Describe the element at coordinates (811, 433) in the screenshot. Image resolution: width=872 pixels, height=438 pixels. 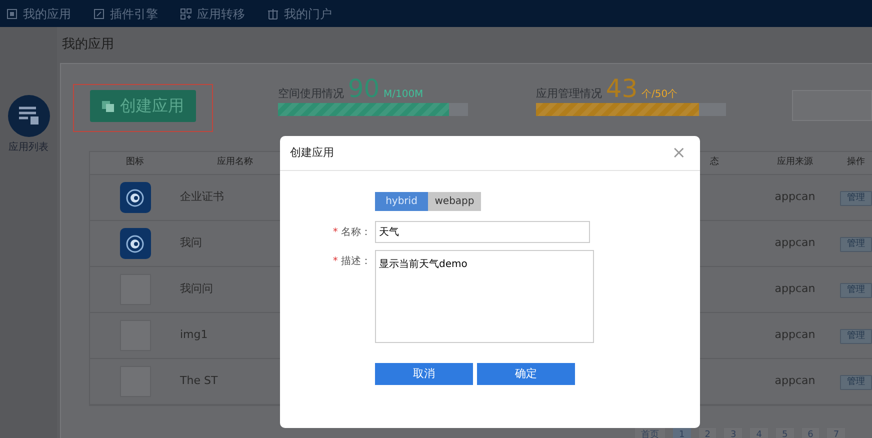
I see `page-link: 6` at that location.